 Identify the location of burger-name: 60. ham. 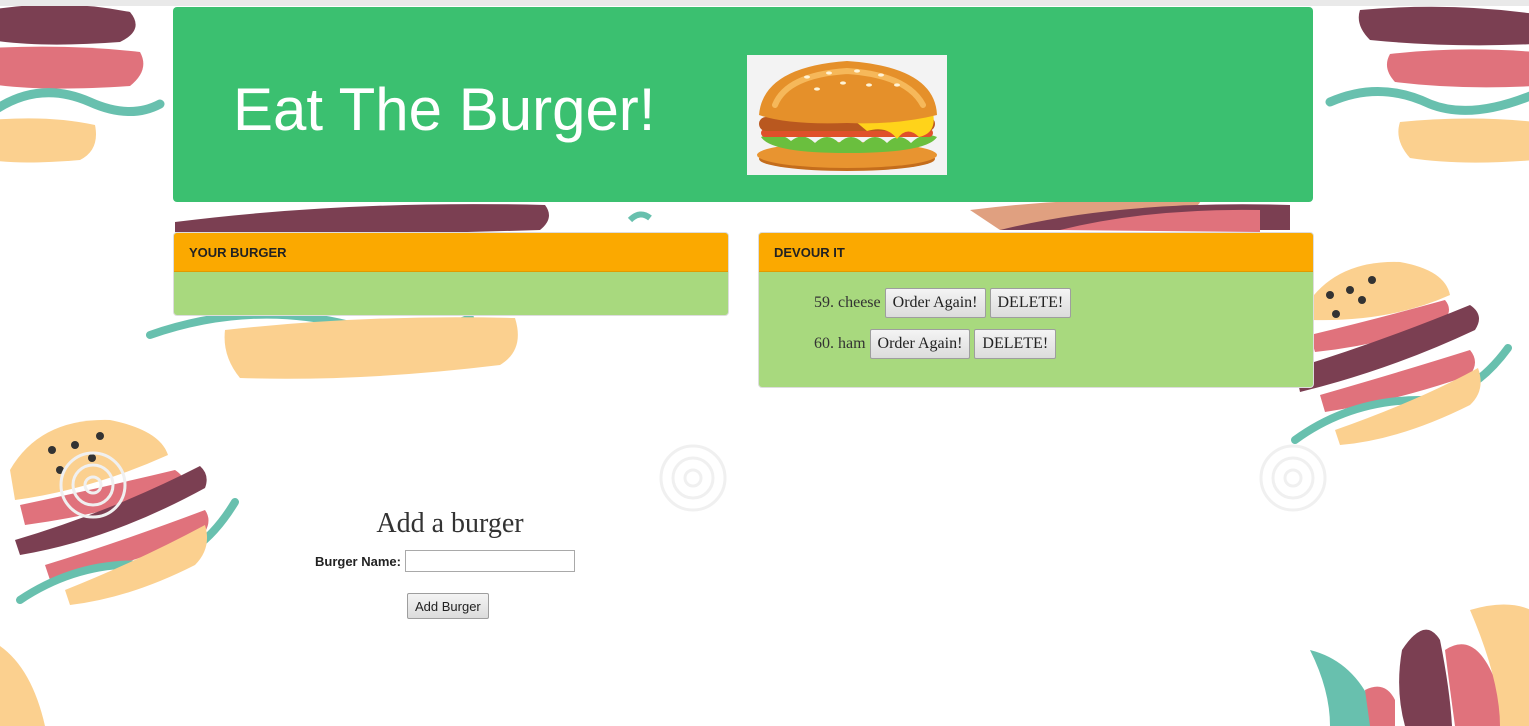
(840, 343).